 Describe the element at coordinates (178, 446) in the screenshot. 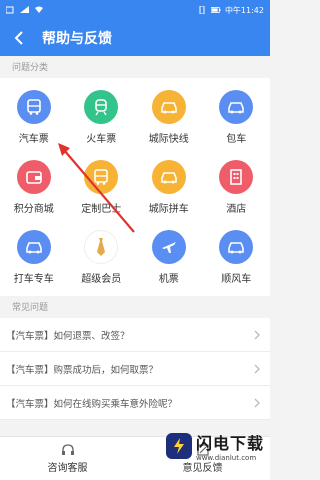

I see `lightning-logo-icon` at that location.